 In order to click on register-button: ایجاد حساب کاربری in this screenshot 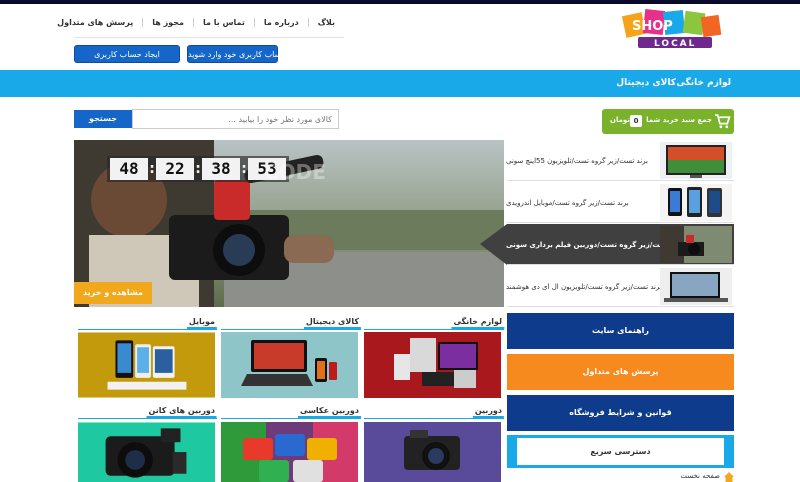, I will do `click(127, 54)`.